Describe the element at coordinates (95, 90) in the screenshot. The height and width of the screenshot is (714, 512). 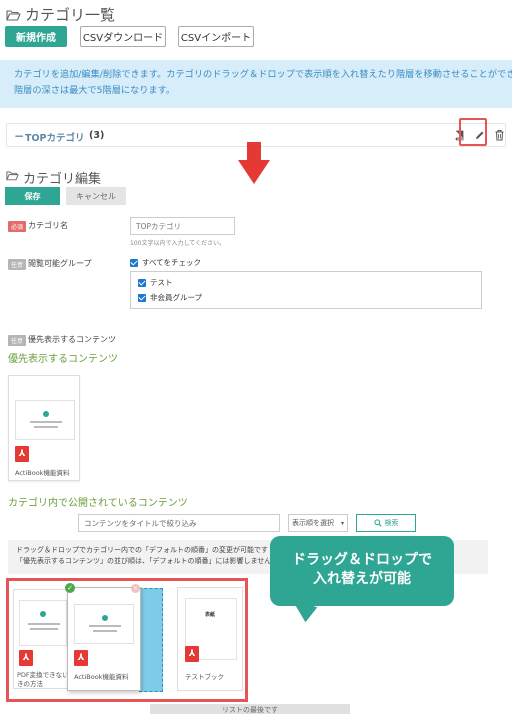
I see `info-line-2: 階層の深さは最大で5階層になります。` at that location.